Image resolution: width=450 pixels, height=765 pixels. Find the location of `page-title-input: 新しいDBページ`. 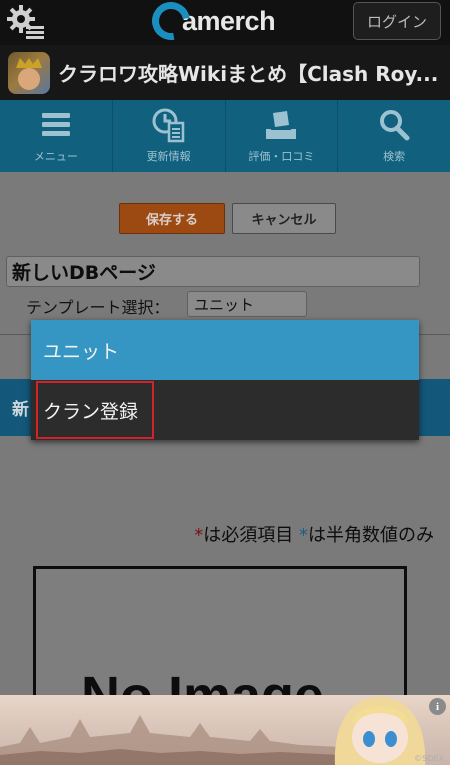

page-title-input: 新しいDBページ is located at coordinates (213, 271).